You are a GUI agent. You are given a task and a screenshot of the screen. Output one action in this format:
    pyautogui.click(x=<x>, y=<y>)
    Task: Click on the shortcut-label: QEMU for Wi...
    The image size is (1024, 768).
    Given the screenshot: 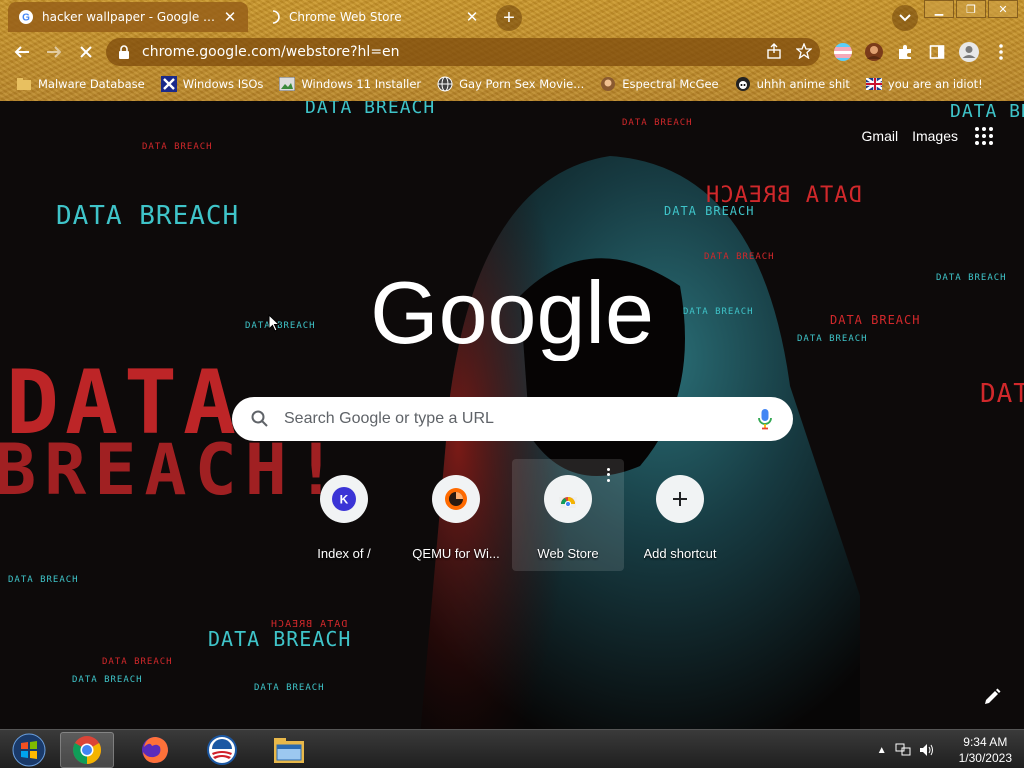 What is the action you would take?
    pyautogui.click(x=456, y=553)
    